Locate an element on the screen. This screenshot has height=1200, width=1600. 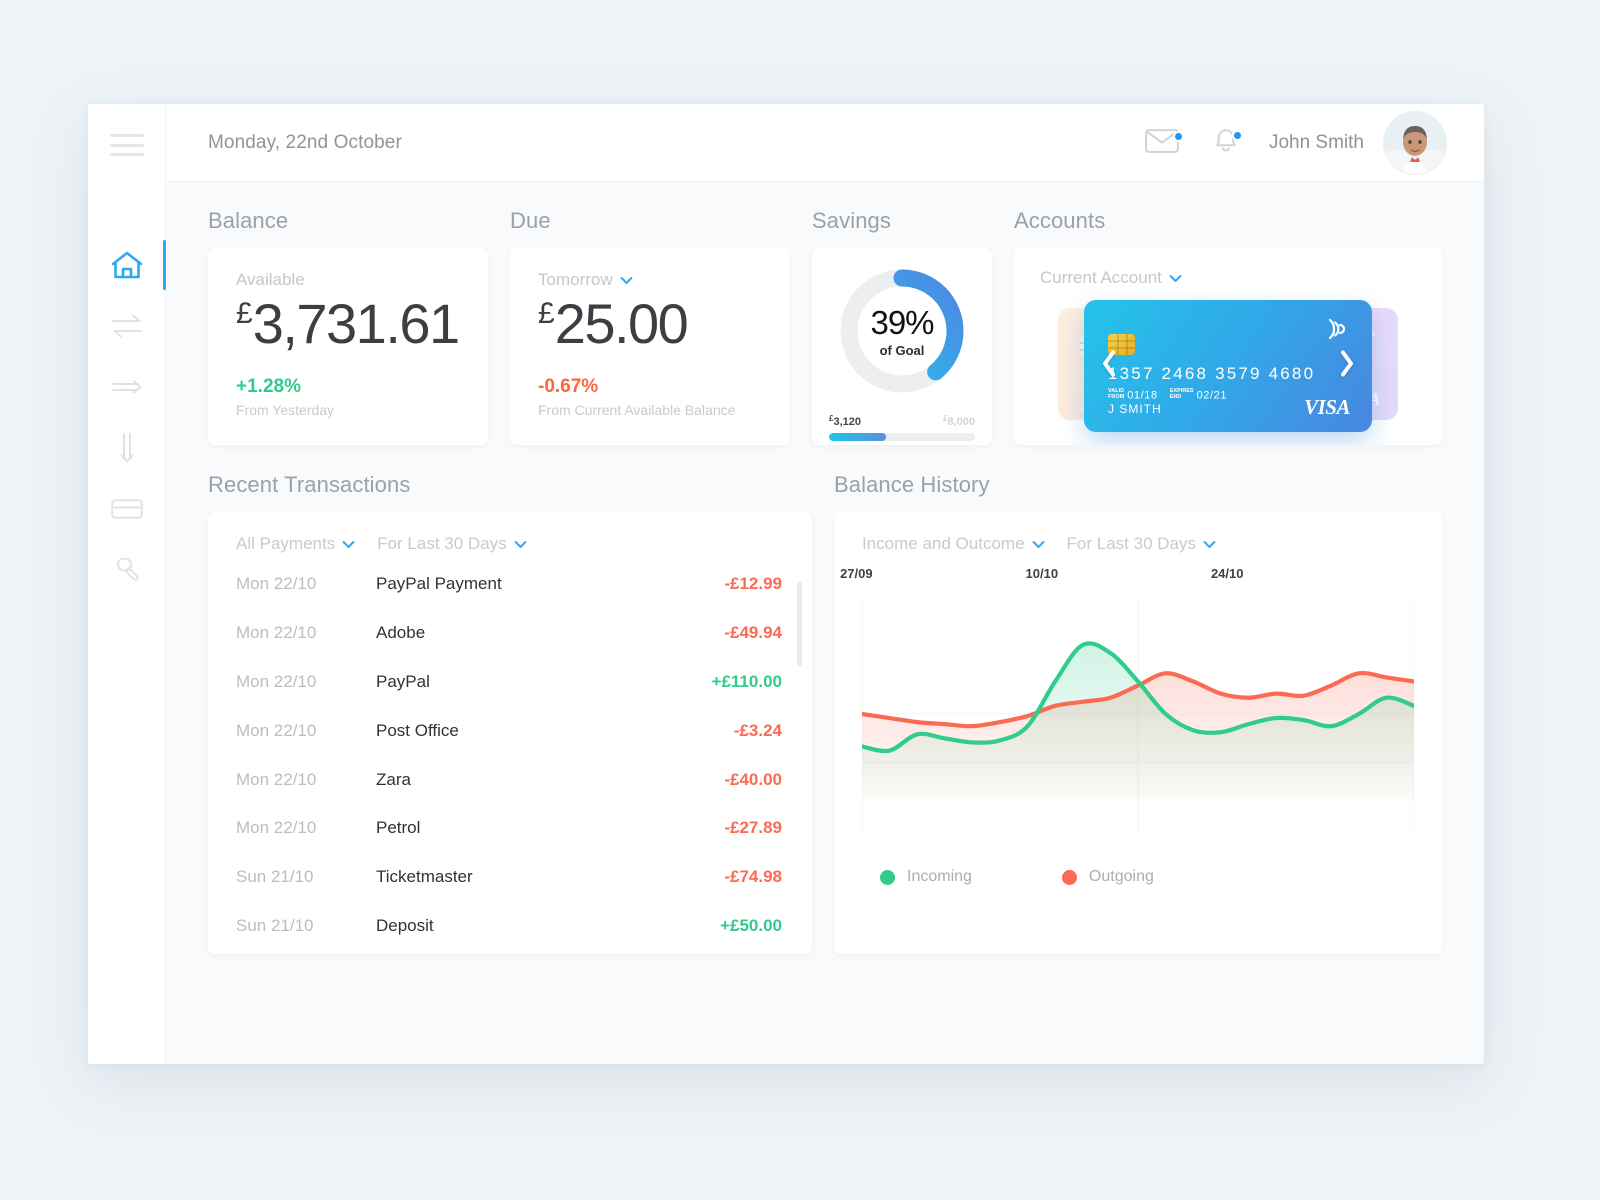
chevron-left-icon is located at coordinates (1109, 366).